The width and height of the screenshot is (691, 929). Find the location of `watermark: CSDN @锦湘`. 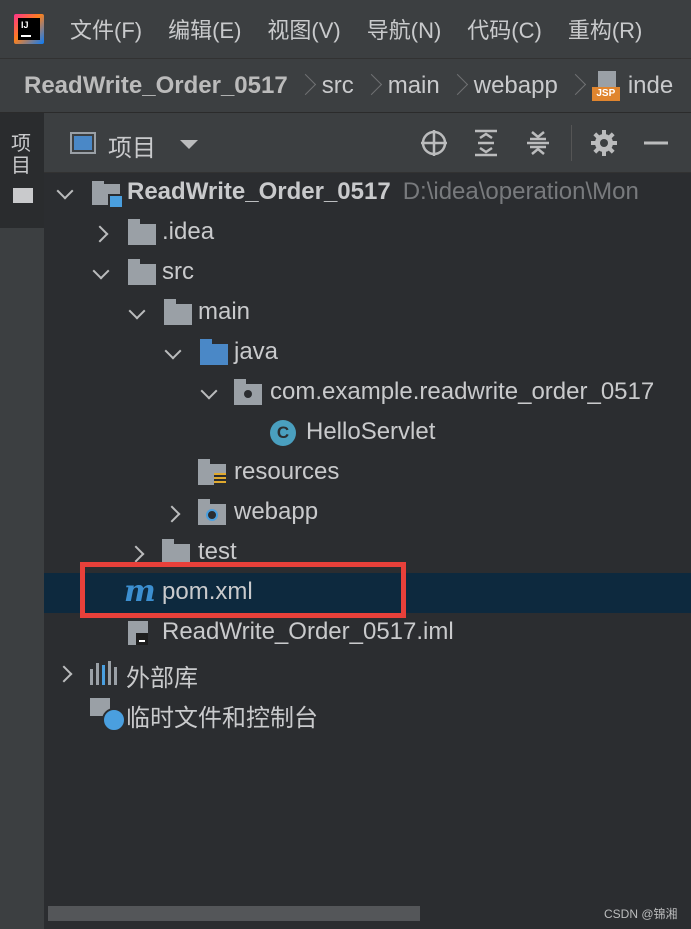

watermark: CSDN @锦湘 is located at coordinates (641, 914).